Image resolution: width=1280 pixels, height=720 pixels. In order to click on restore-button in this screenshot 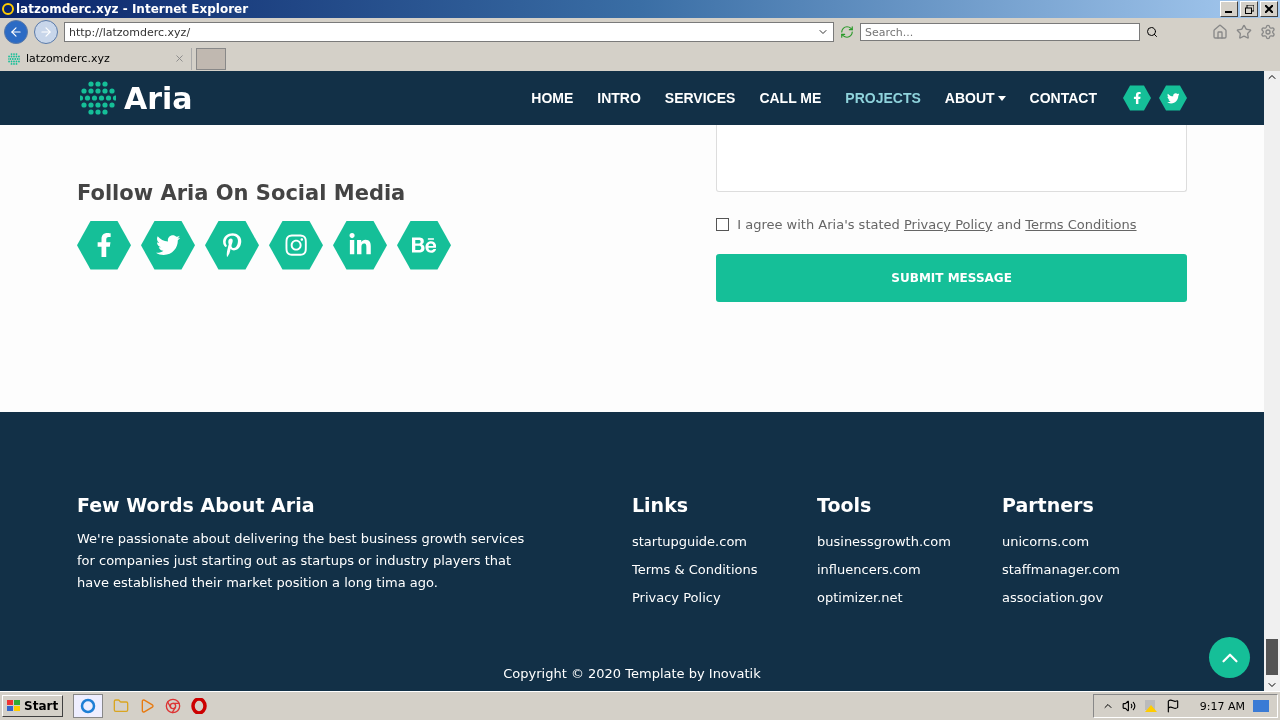, I will do `click(1249, 9)`.